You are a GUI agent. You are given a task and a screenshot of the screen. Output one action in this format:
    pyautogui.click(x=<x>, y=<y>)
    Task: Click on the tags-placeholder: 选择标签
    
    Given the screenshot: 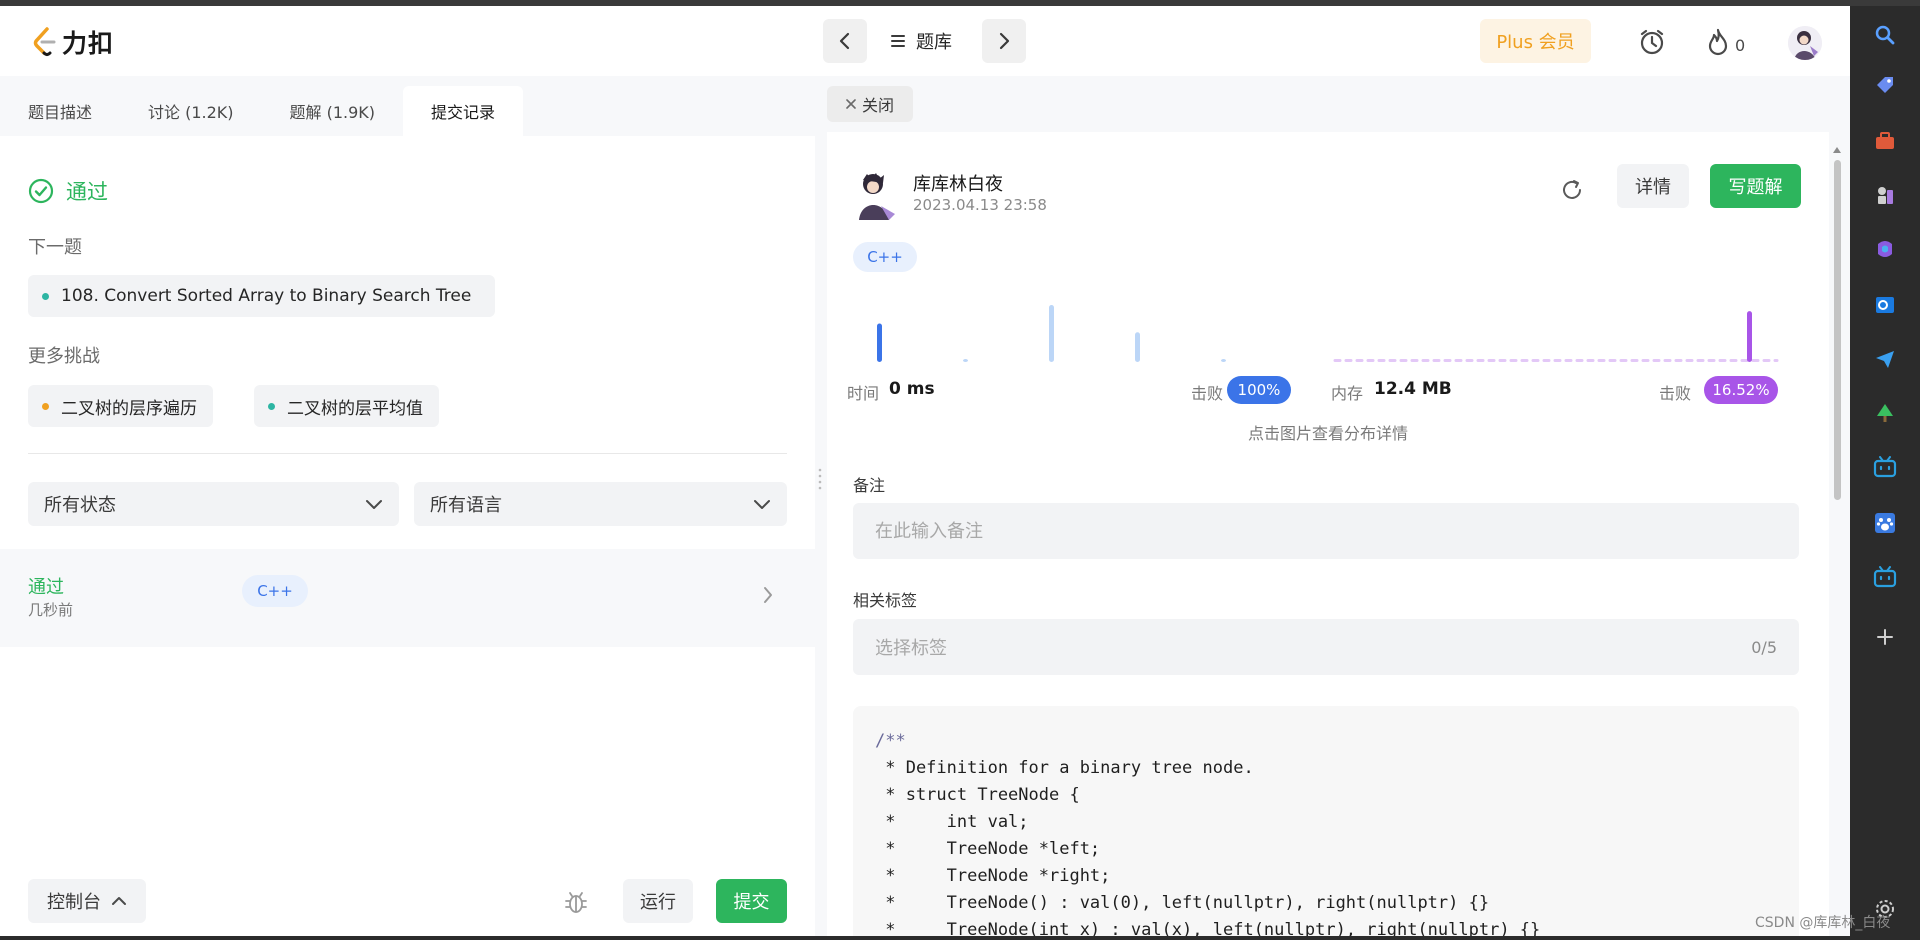 What is the action you would take?
    pyautogui.click(x=911, y=648)
    